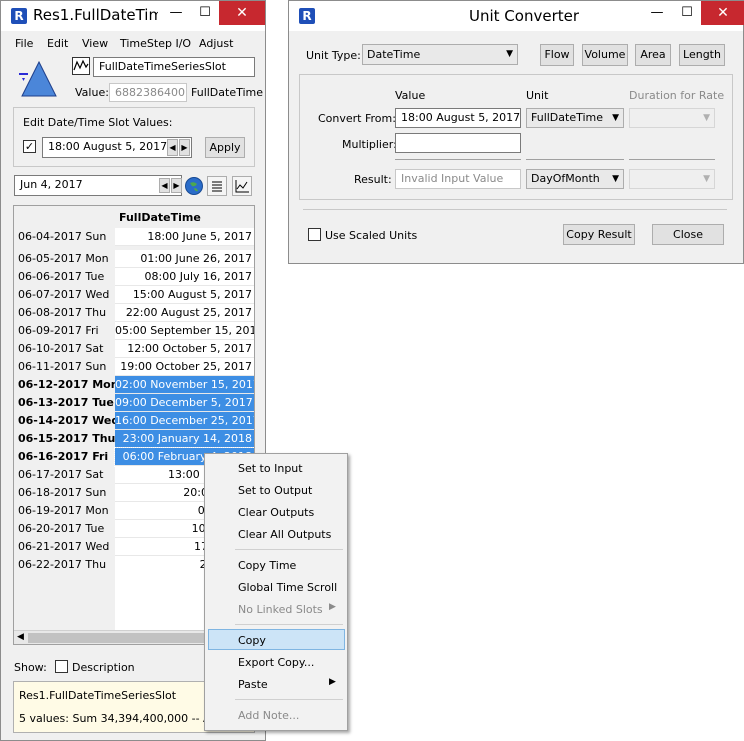 This screenshot has width=744, height=741. What do you see at coordinates (148, 92) in the screenshot?
I see `value-field: 6882386400.0` at bounding box center [148, 92].